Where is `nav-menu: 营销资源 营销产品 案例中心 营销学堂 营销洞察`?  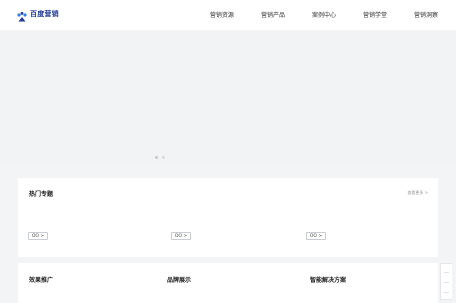 nav-menu: 营销资源 营销产品 案例中心 营销学堂 营销洞察 is located at coordinates (324, 14).